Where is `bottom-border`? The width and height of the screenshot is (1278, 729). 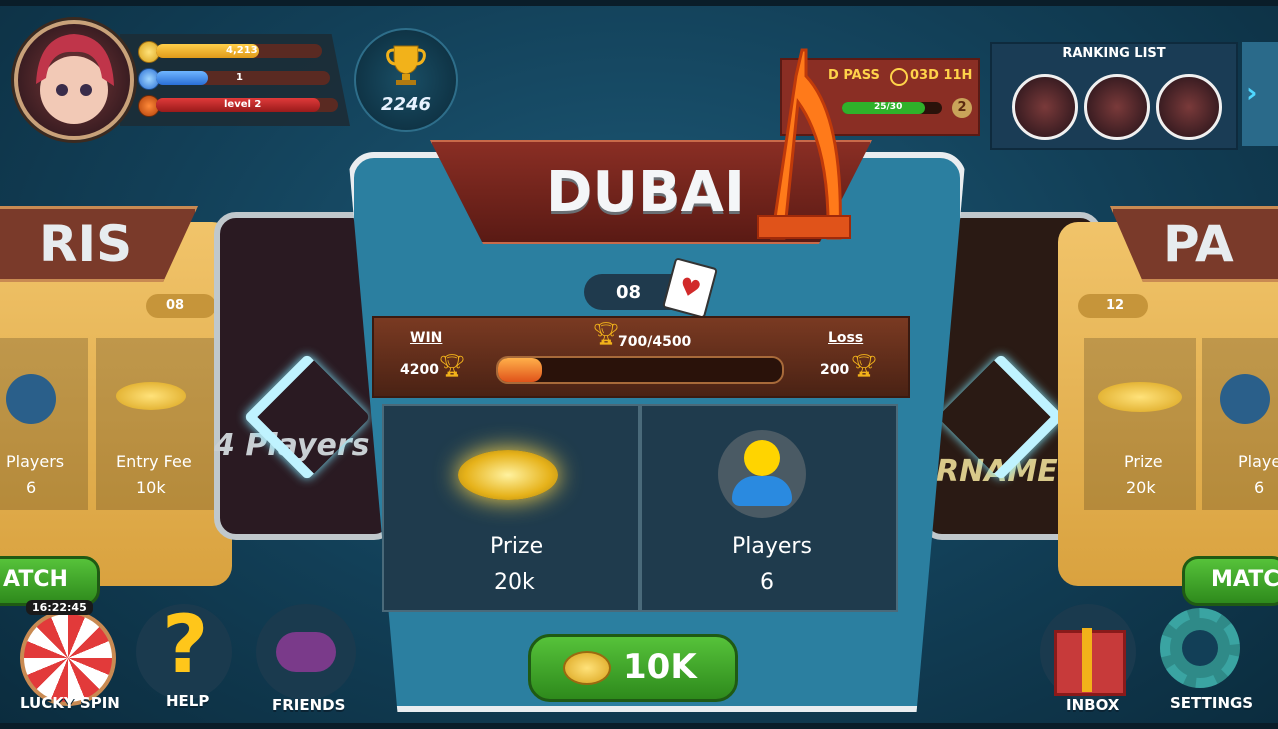
bottom-border is located at coordinates (639, 726).